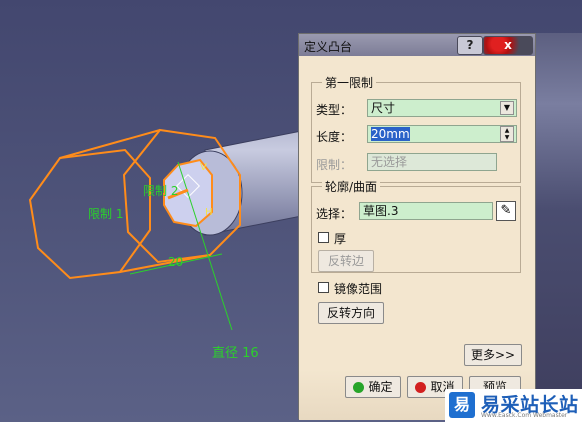 The width and height of the screenshot is (582, 422). Describe the element at coordinates (506, 211) in the screenshot. I see `sketch-edit-icon: ✎` at that location.